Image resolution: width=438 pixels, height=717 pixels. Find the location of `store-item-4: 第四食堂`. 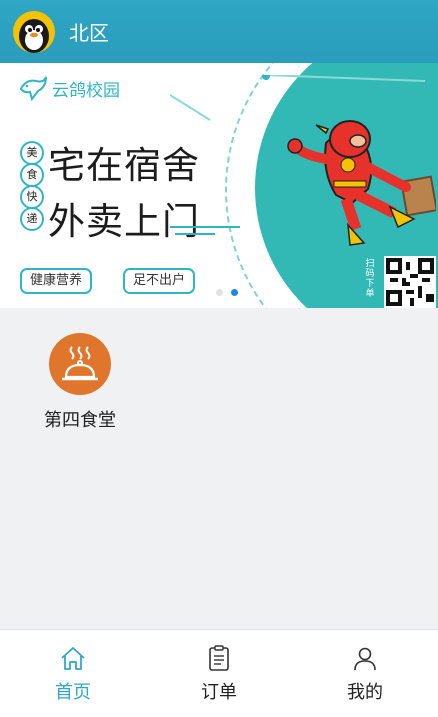

store-item-4: 第四食堂 is located at coordinates (80, 382).